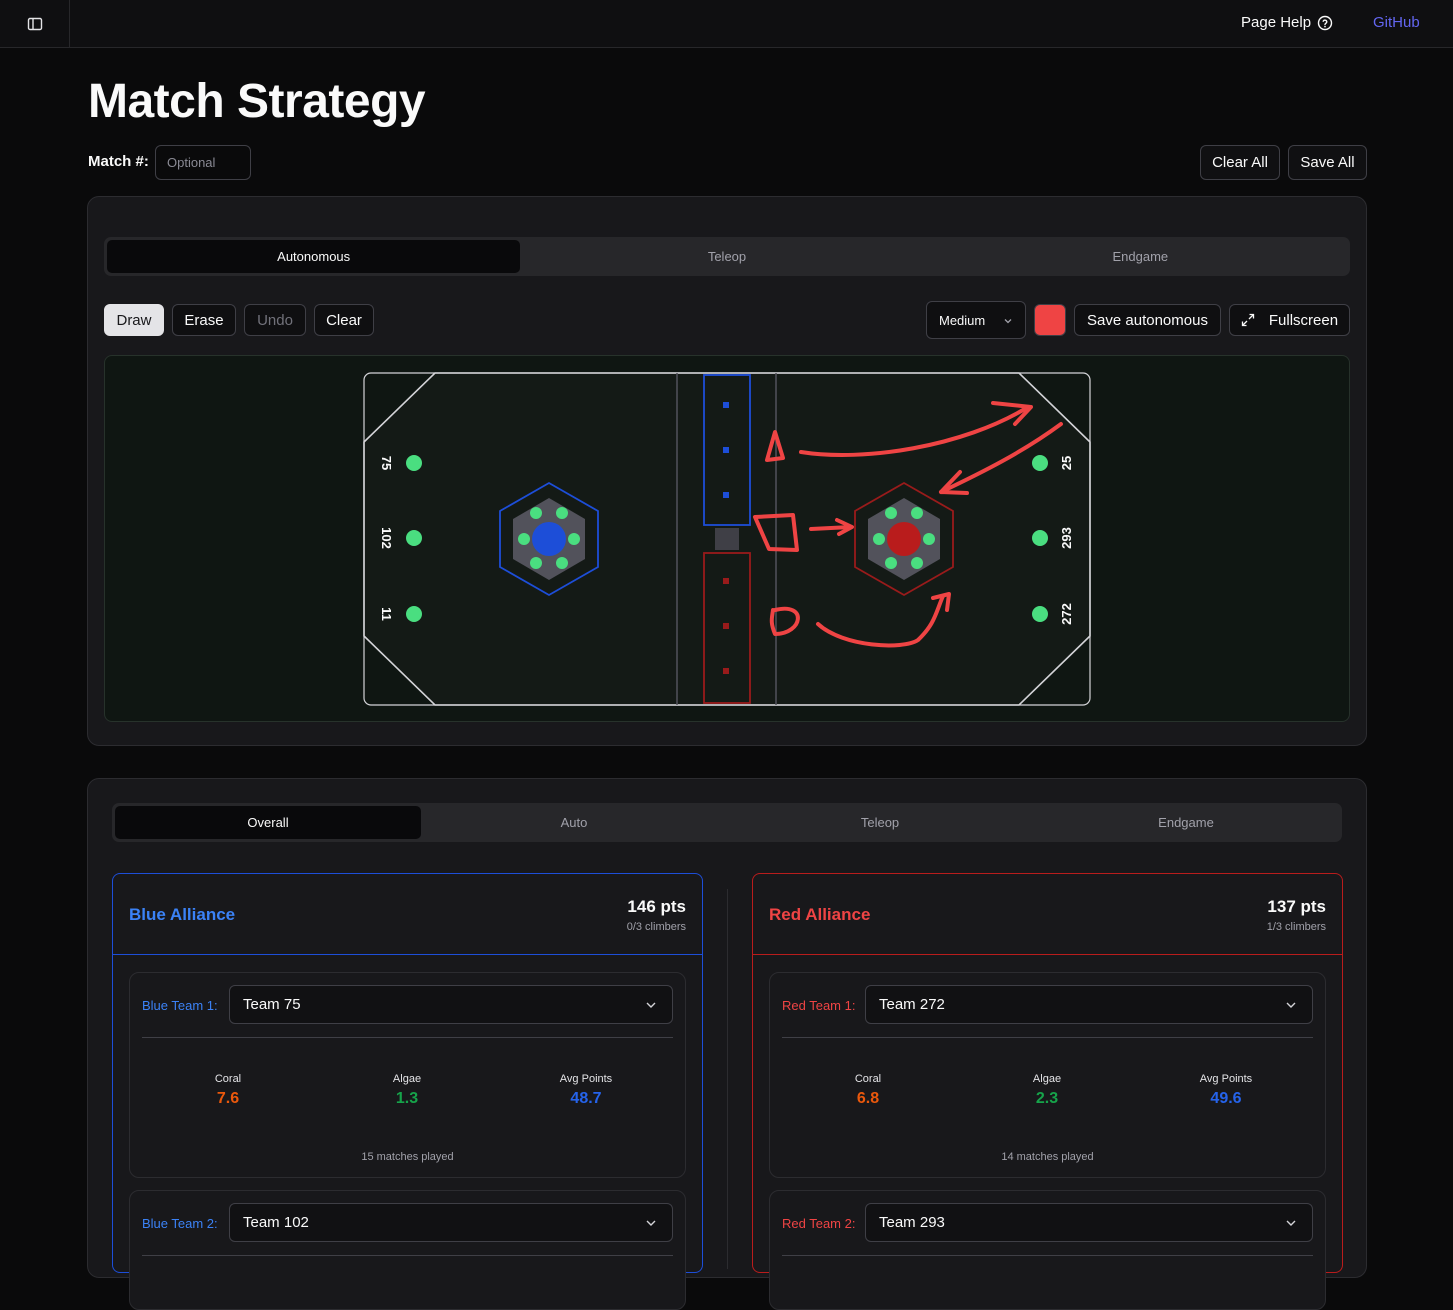 This screenshot has width=1453, height=1310. I want to click on save-all-button: Save All, so click(1327, 162).